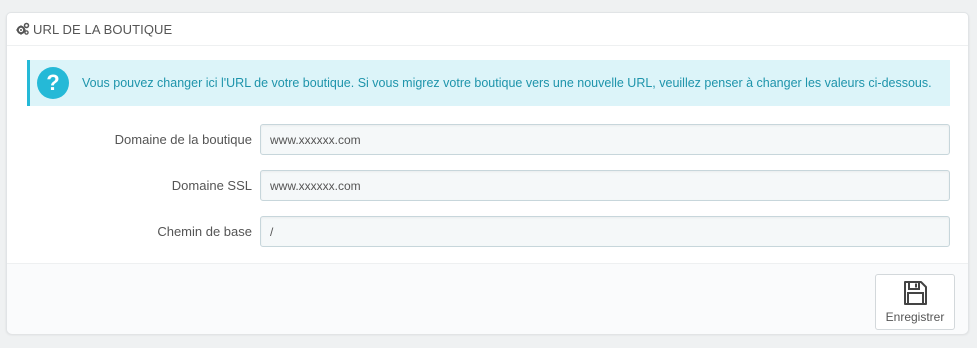  Describe the element at coordinates (53, 83) in the screenshot. I see `question-icon: ?` at that location.